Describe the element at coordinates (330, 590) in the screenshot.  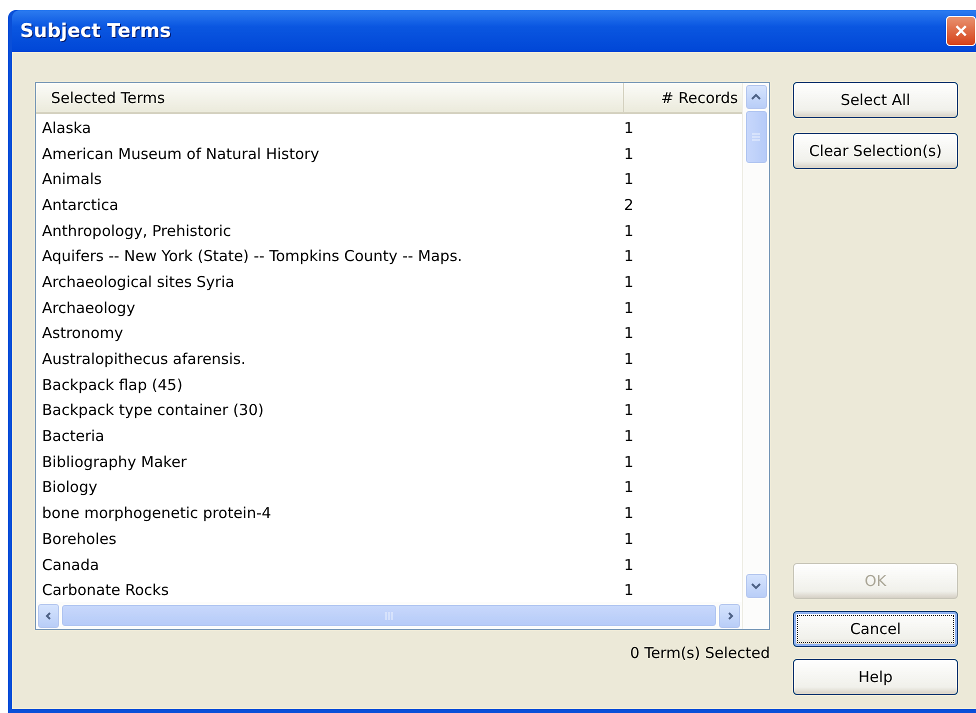
I see `term-cell: Carbonate Rocks` at that location.